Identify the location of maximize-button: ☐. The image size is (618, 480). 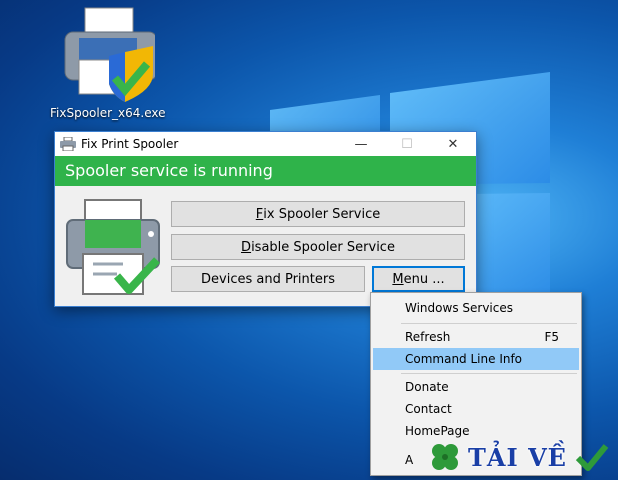
(407, 144).